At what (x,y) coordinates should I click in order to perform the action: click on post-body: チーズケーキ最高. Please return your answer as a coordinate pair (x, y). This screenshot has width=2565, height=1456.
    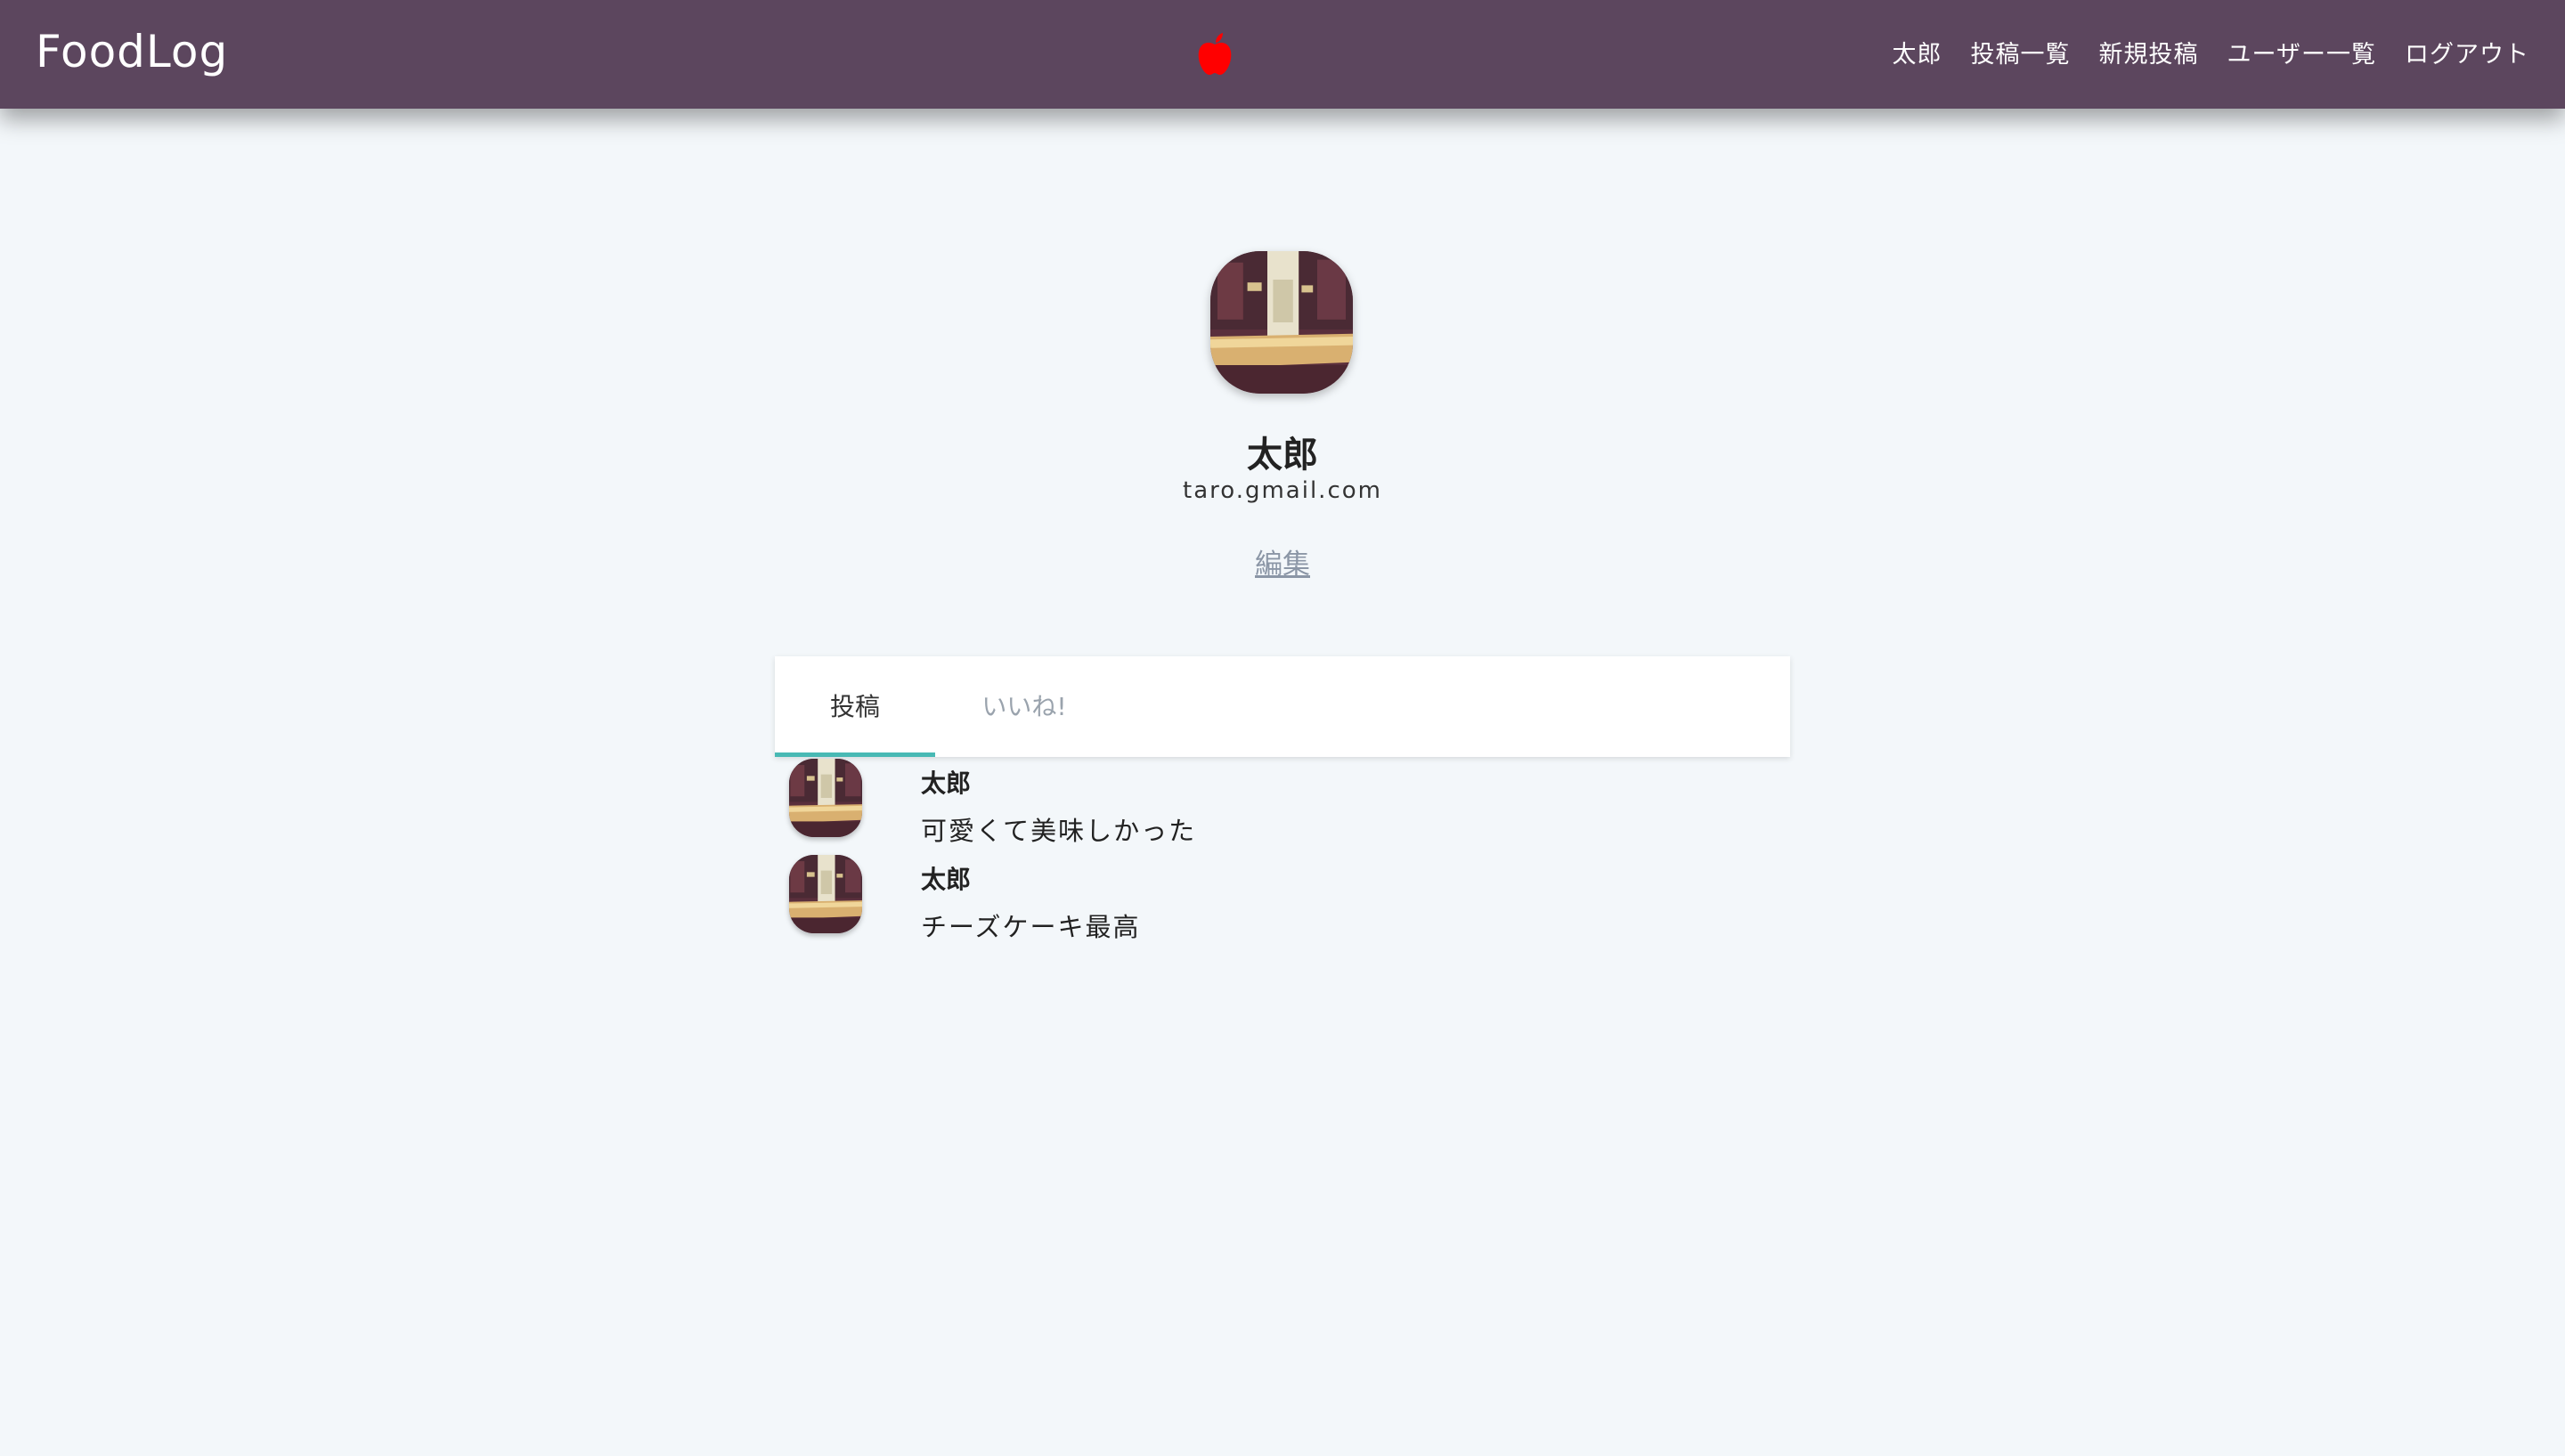
    Looking at the image, I should click on (1031, 927).